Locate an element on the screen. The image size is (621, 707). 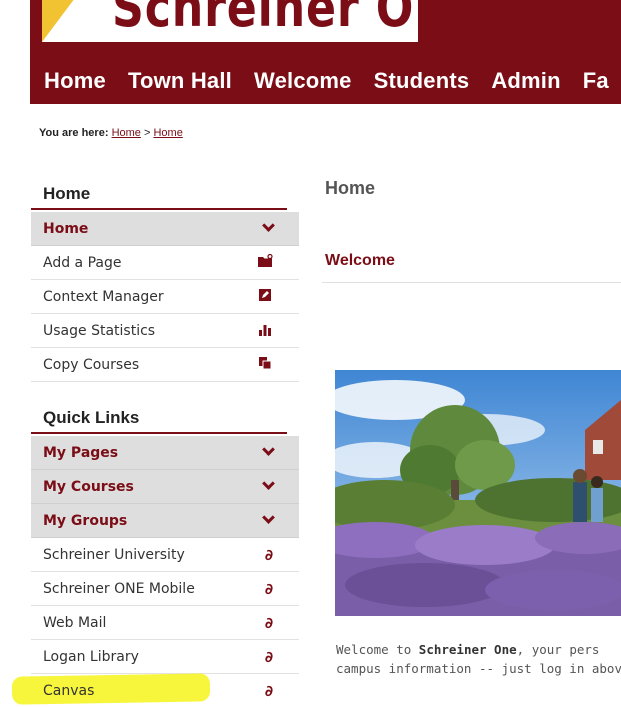
sidebar-item-label: My Groups is located at coordinates (85, 520).